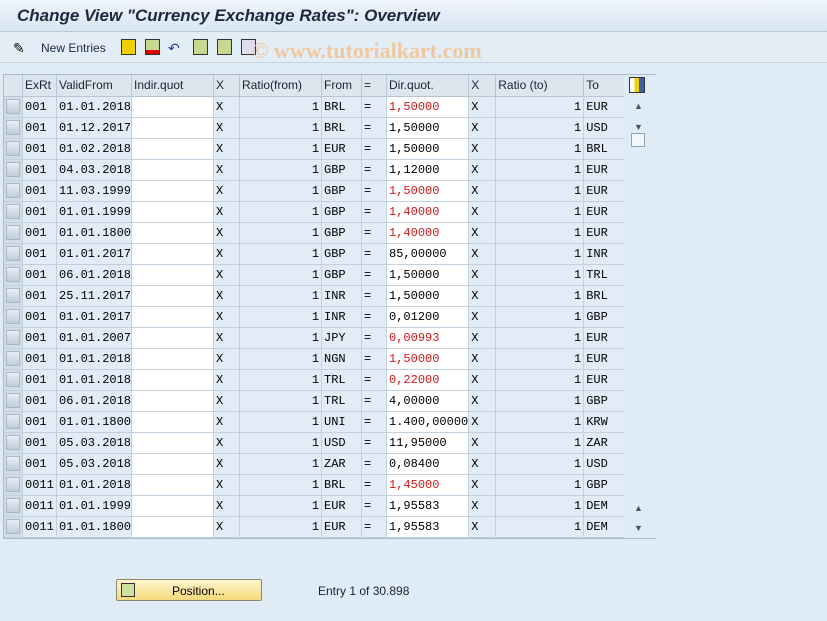 The height and width of the screenshot is (621, 827). I want to click on header-ratio-from: Ratio(from), so click(281, 86).